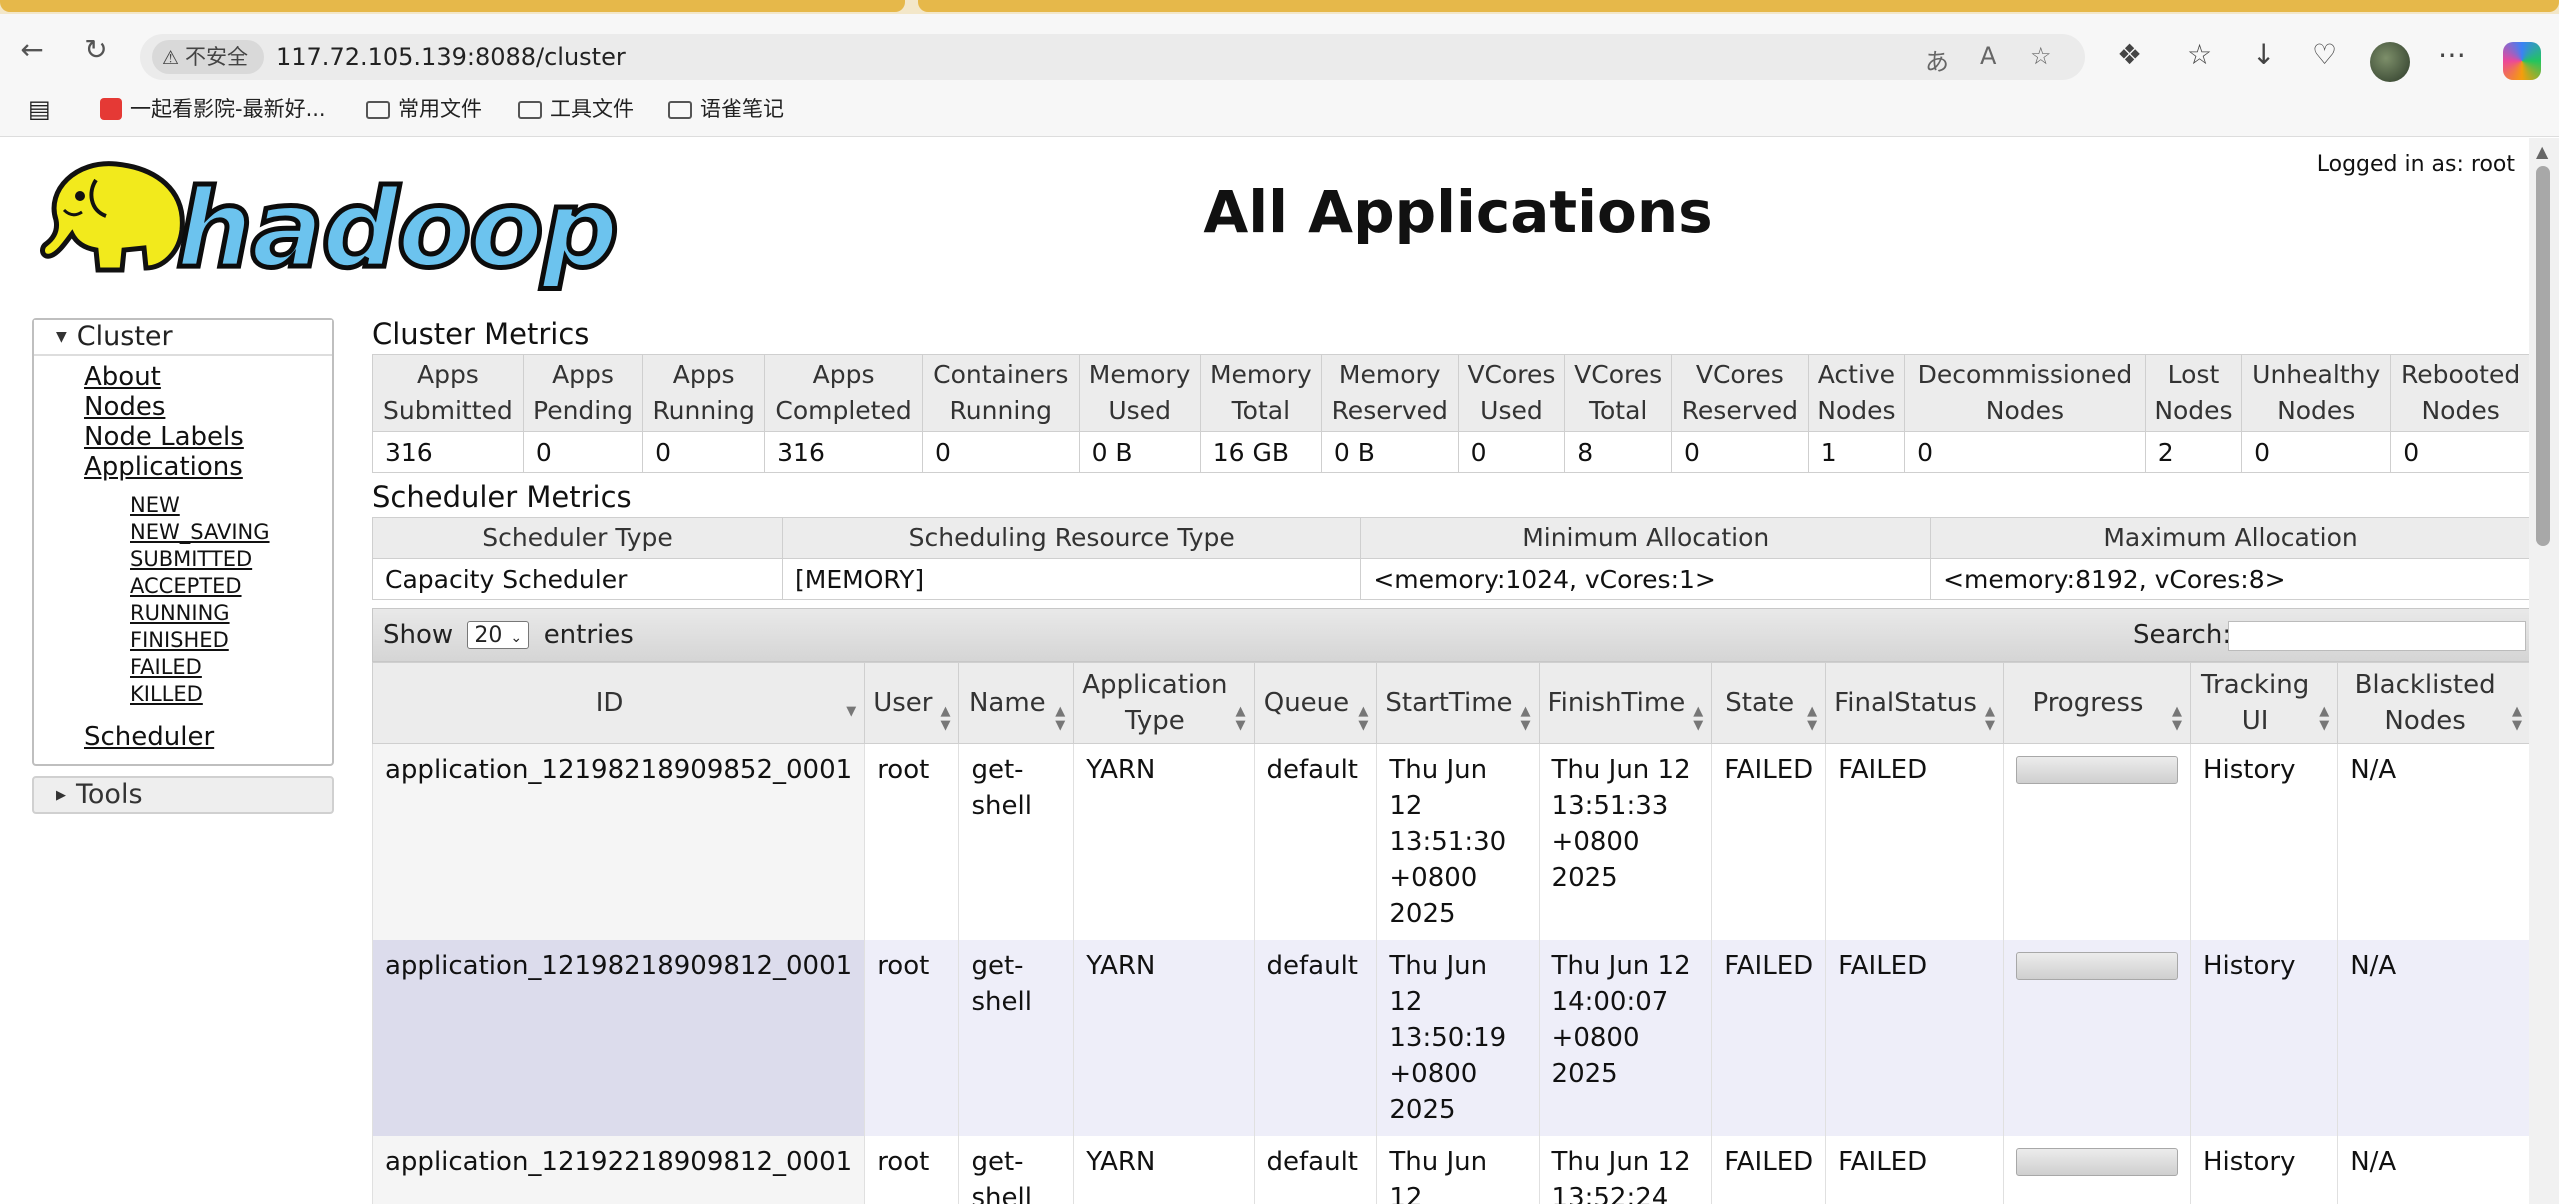  Describe the element at coordinates (1618, 452) in the screenshot. I see `cluster-metric-value: 8` at that location.